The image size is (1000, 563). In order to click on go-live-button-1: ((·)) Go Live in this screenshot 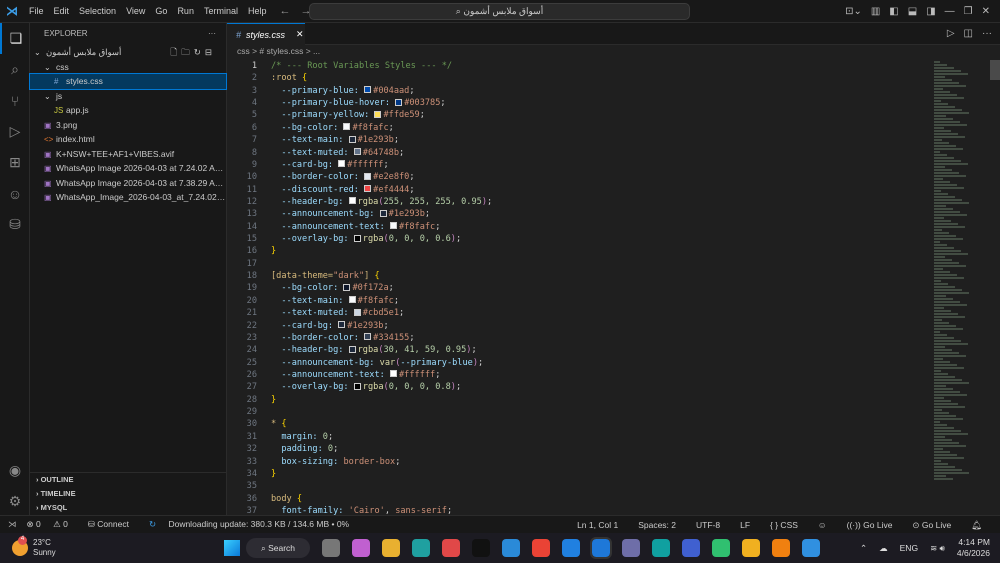, I will do `click(870, 525)`.